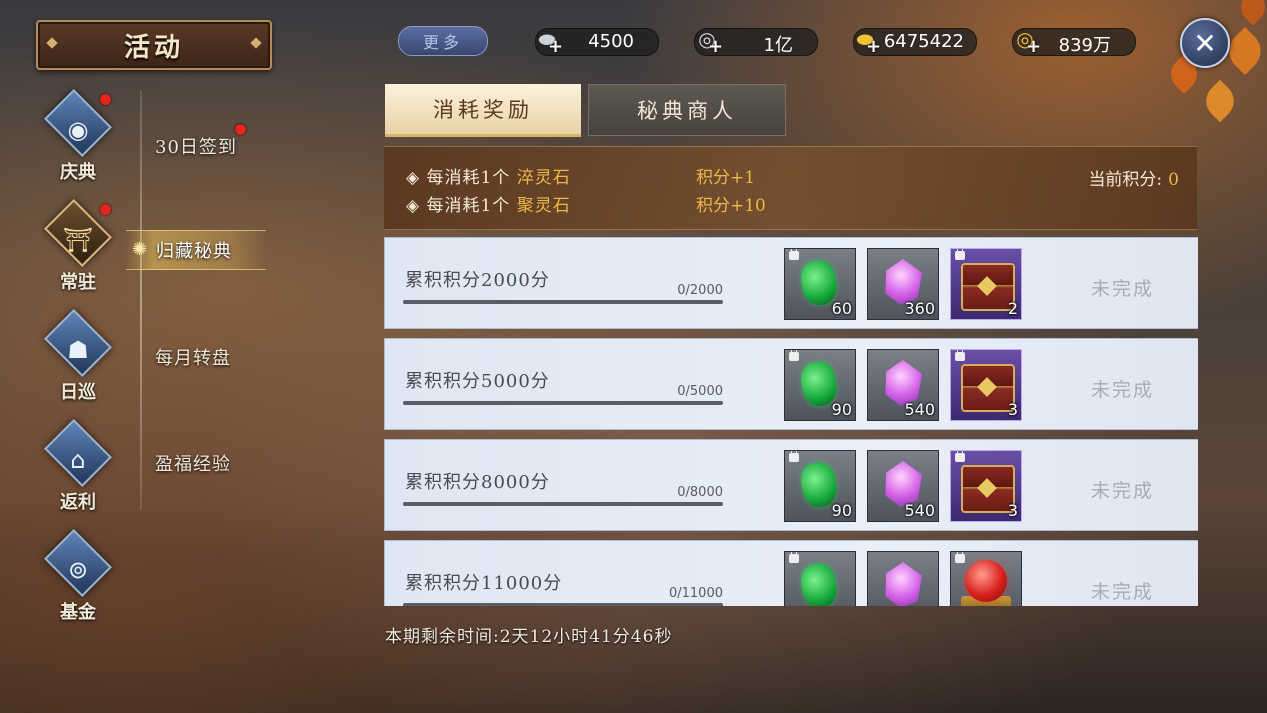  What do you see at coordinates (1173, 180) in the screenshot?
I see `current-score-value: 0` at bounding box center [1173, 180].